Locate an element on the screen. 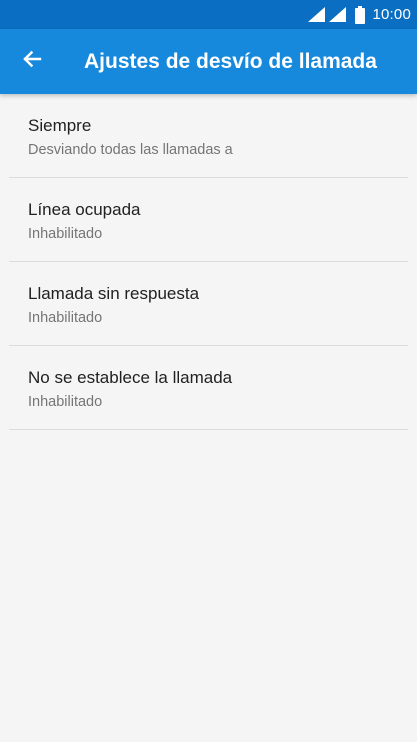 Image resolution: width=417 pixels, height=742 pixels. clock: 10:00 is located at coordinates (391, 14).